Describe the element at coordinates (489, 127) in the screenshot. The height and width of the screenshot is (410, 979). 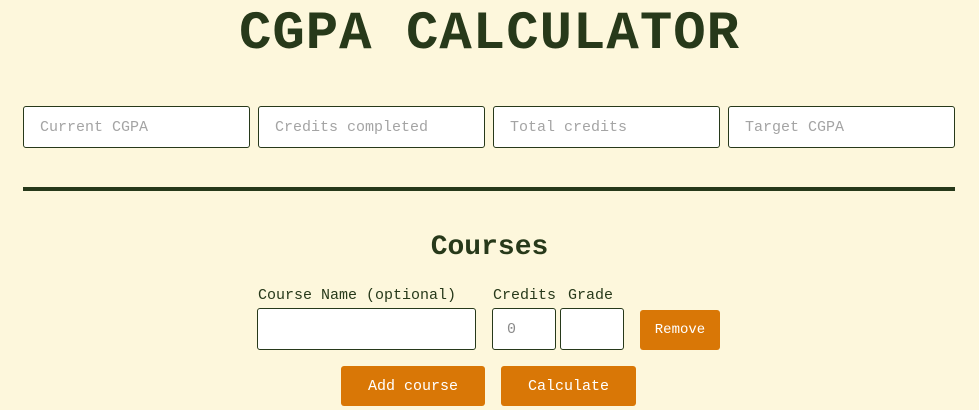
I see `summary-inputs` at that location.